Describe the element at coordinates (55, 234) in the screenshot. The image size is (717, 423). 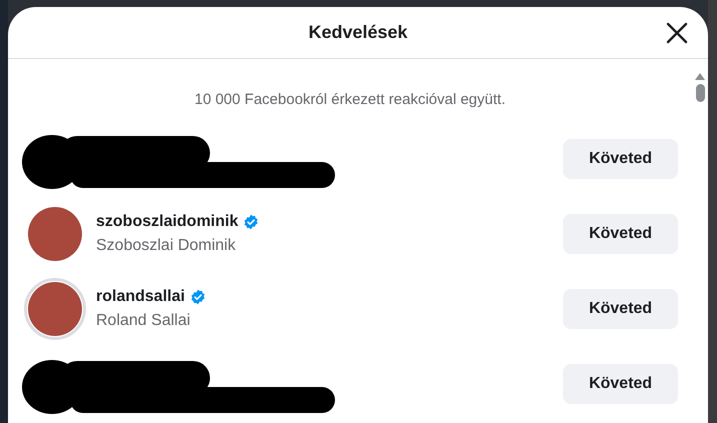
I see `avatar-photo-placeholder` at that location.